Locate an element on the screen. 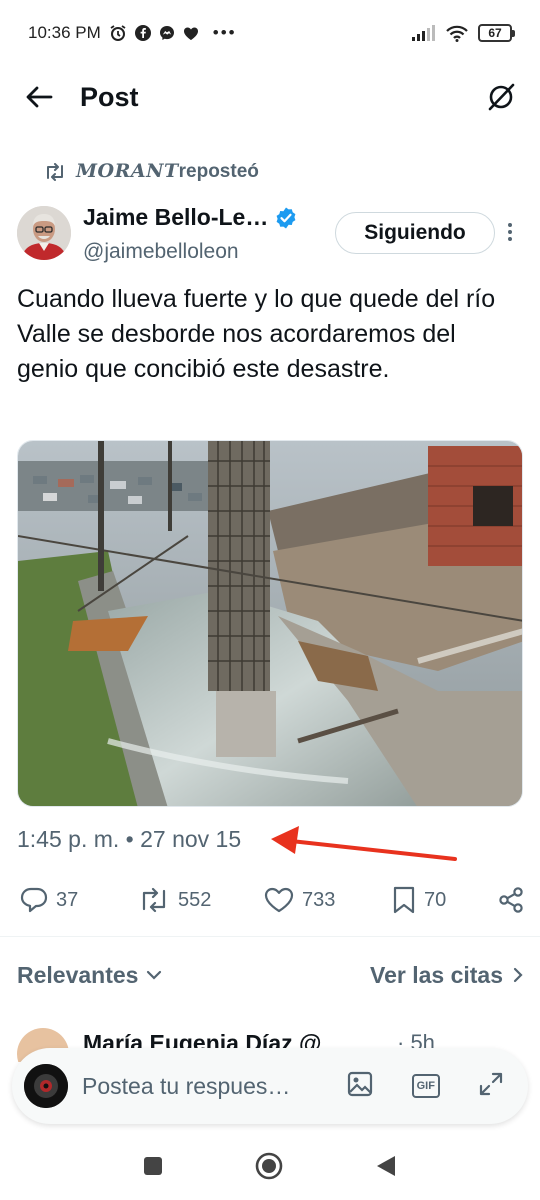  repost-button: 552 is located at coordinates (201, 900).